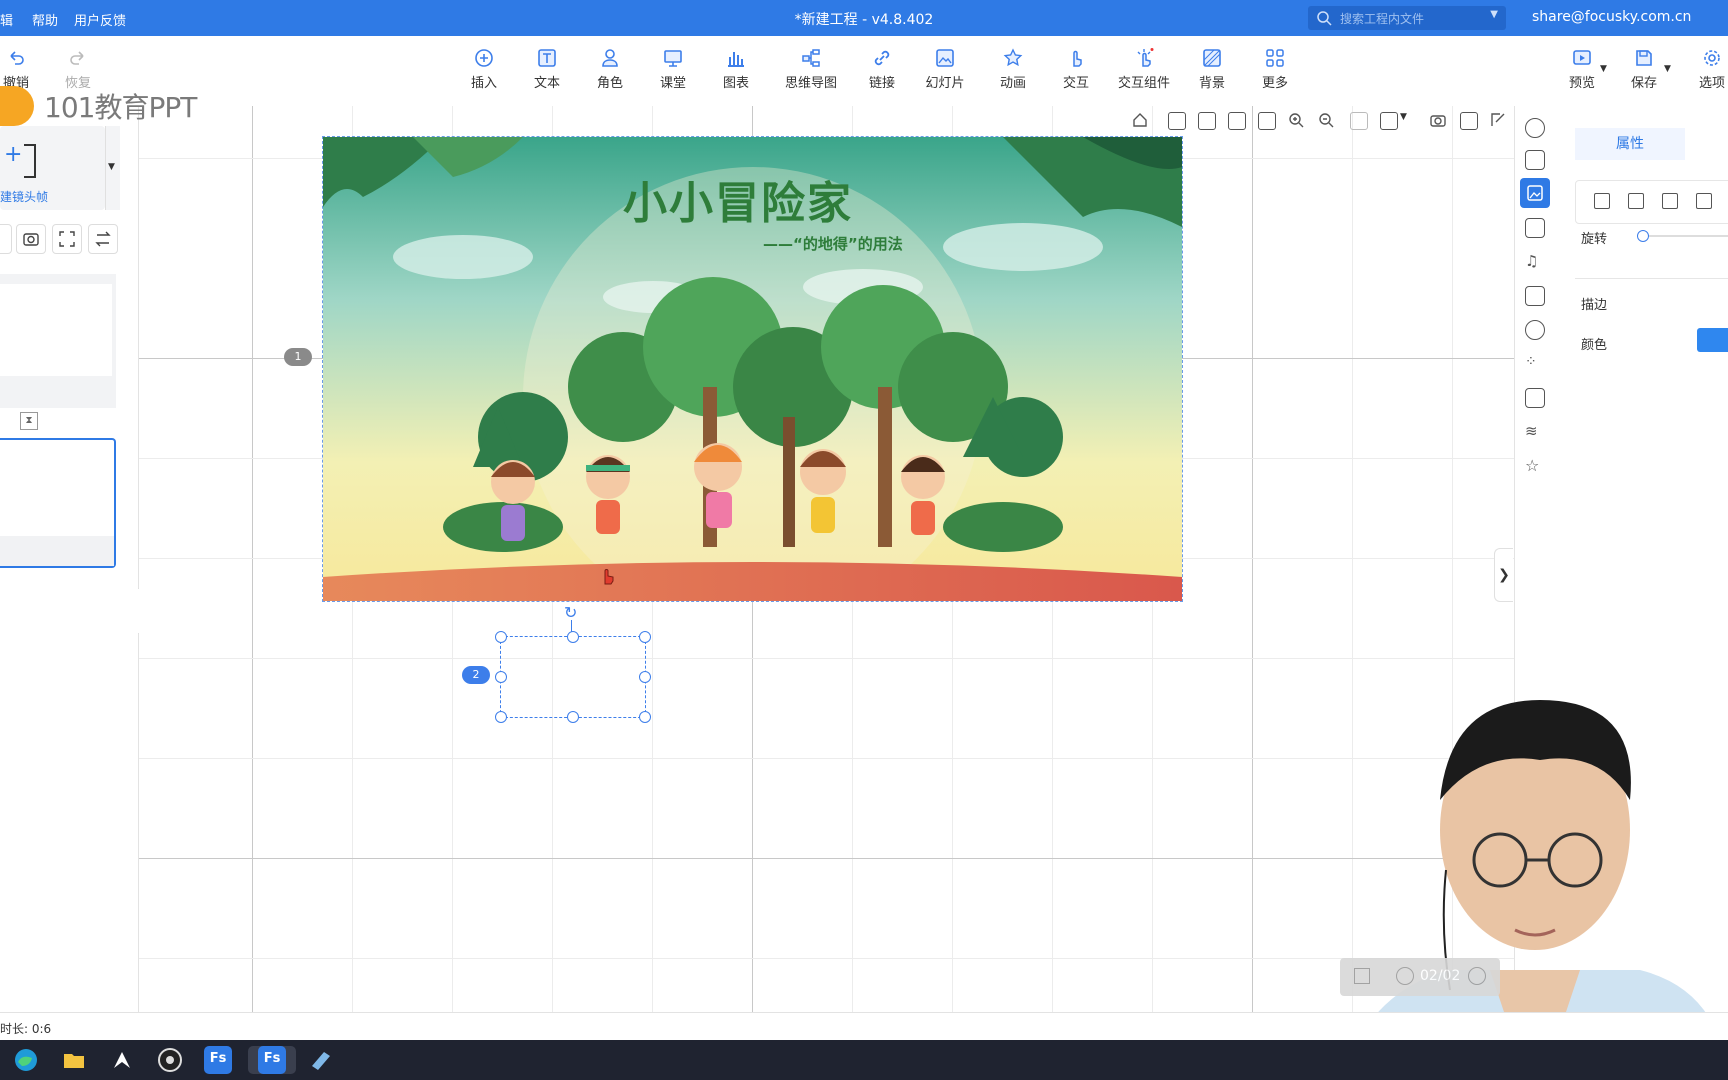 The width and height of the screenshot is (1728, 1080). I want to click on edge-icon, so click(26, 1060).